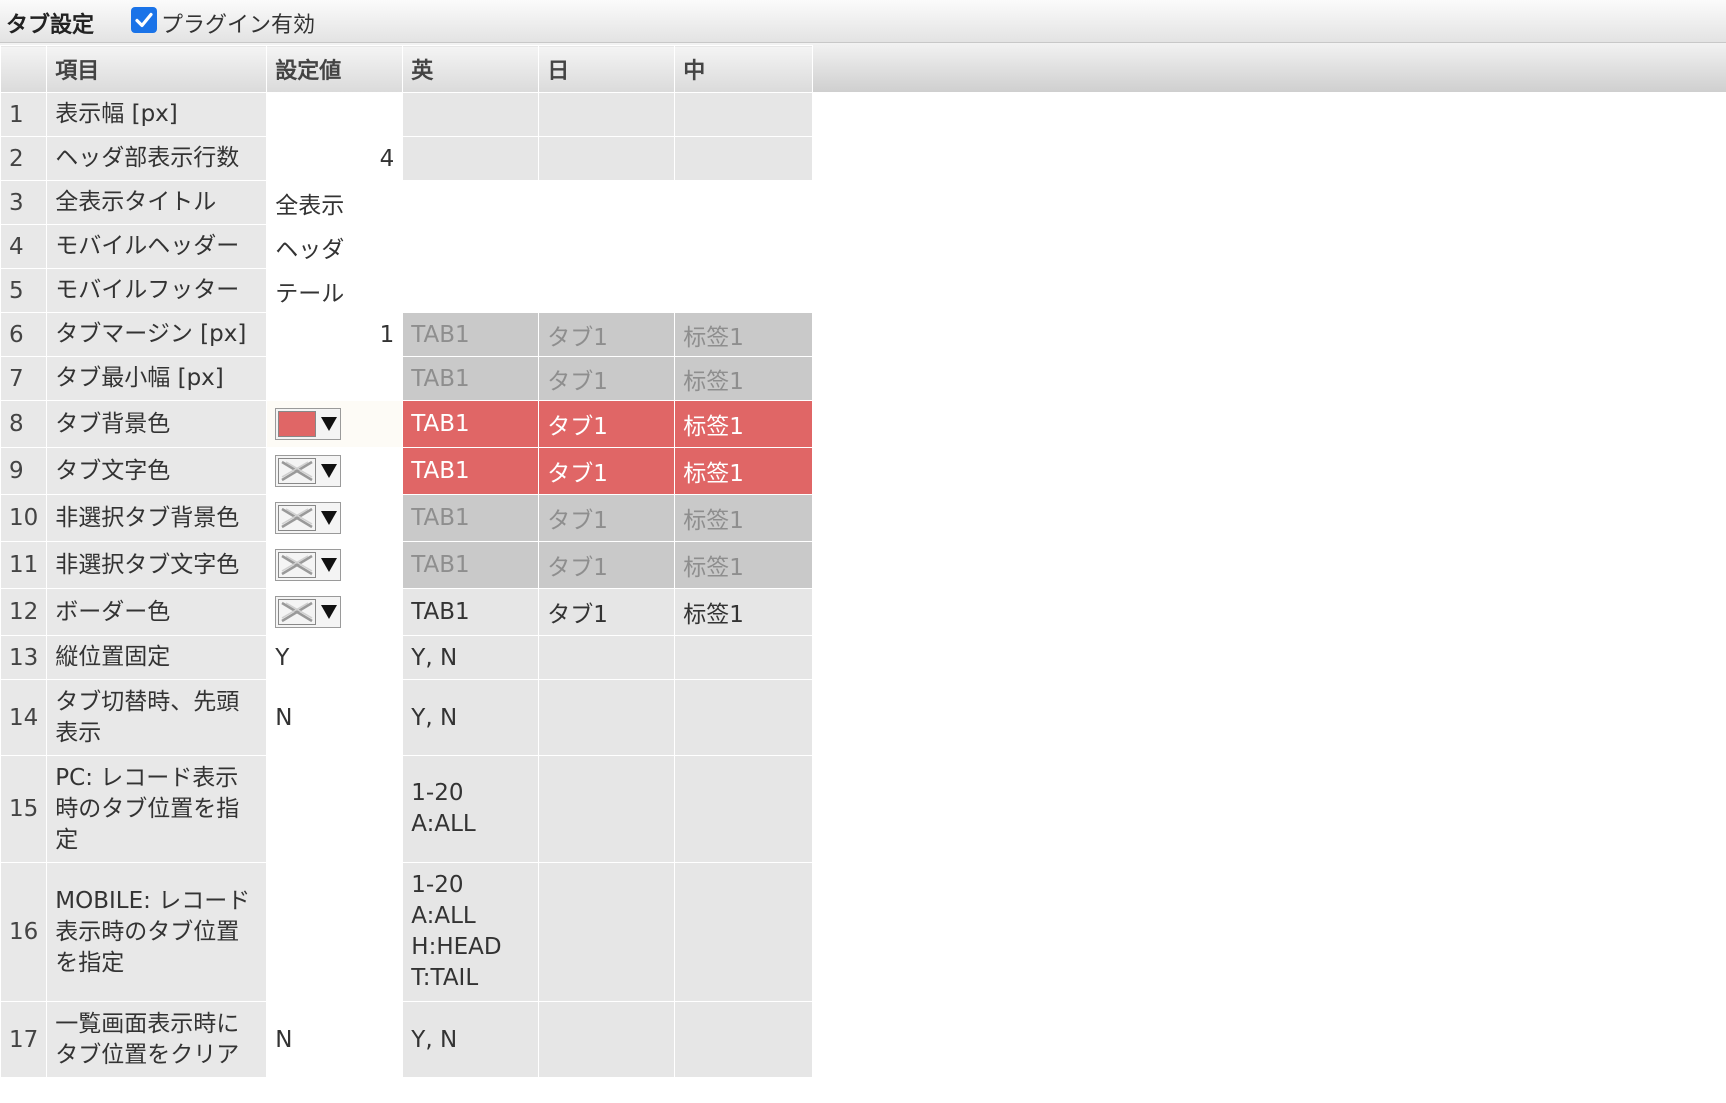  Describe the element at coordinates (335, 932) in the screenshot. I see `value-cell-mobile-tab-position` at that location.